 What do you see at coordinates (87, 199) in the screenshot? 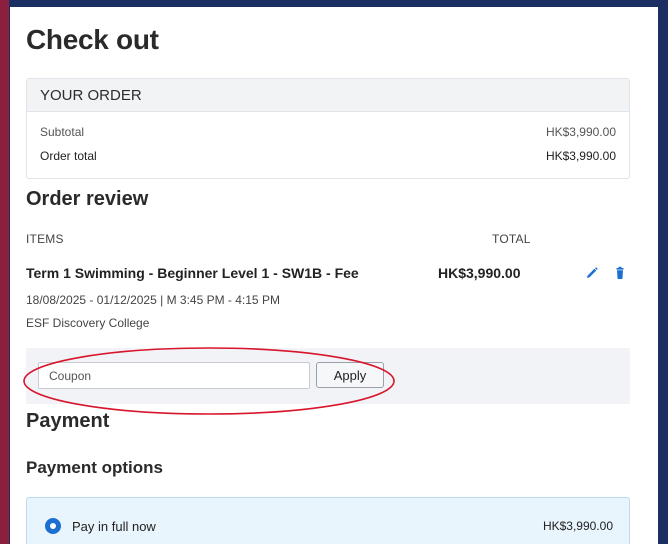
I see `order-review-heading: Order review` at bounding box center [87, 199].